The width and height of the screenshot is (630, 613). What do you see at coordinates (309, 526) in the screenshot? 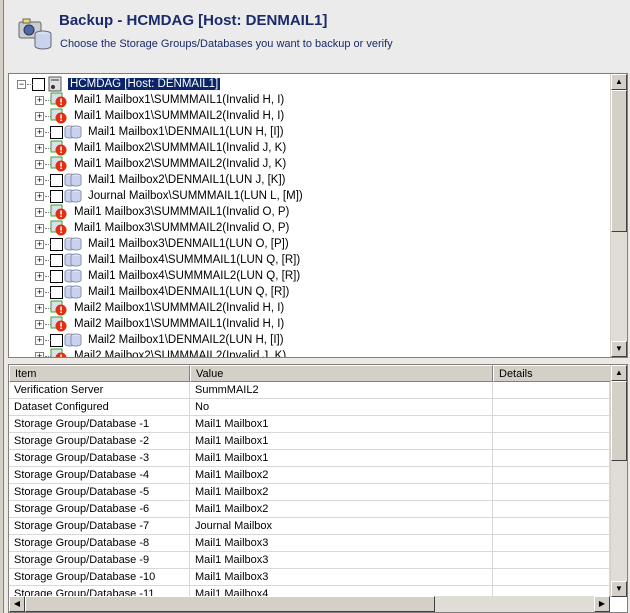
I see `table-row: Storage Group/Database -7 Journal Mailbox` at bounding box center [309, 526].